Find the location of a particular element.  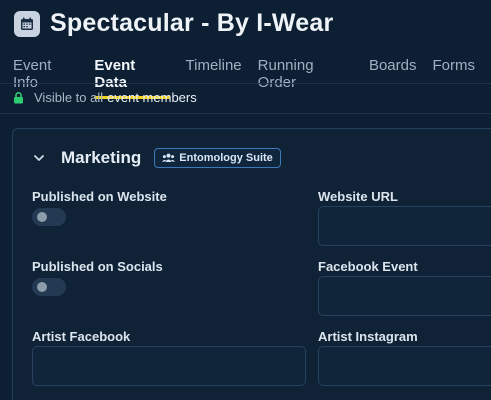

published-website-label: Published on Website is located at coordinates (99, 196).